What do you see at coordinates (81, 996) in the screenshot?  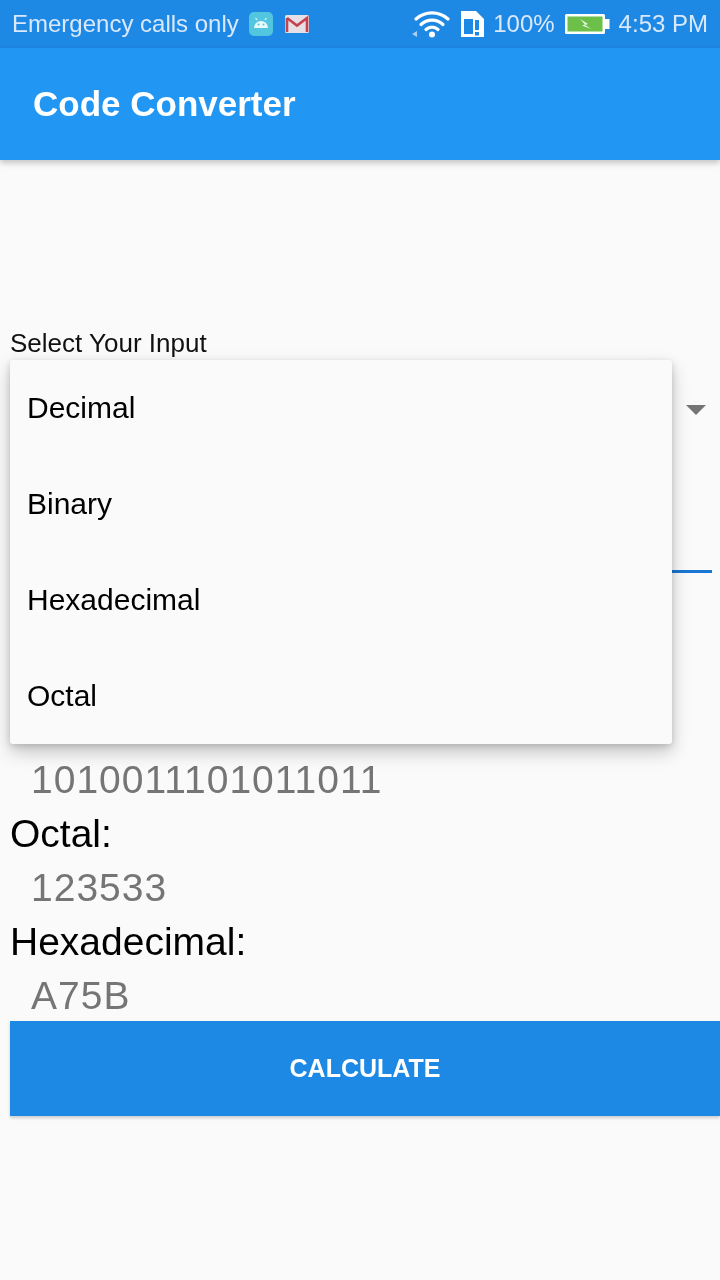 I see `result-value: A75B` at bounding box center [81, 996].